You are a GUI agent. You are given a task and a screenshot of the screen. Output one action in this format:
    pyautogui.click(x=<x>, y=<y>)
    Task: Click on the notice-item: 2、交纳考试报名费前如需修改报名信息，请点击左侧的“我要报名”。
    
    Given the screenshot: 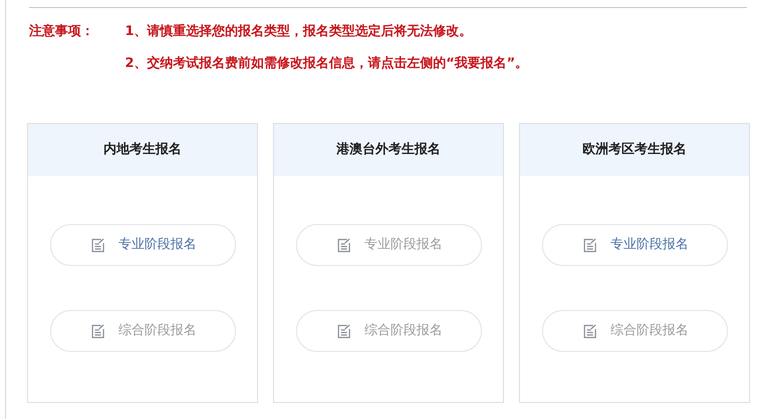 What is the action you would take?
    pyautogui.click(x=326, y=63)
    